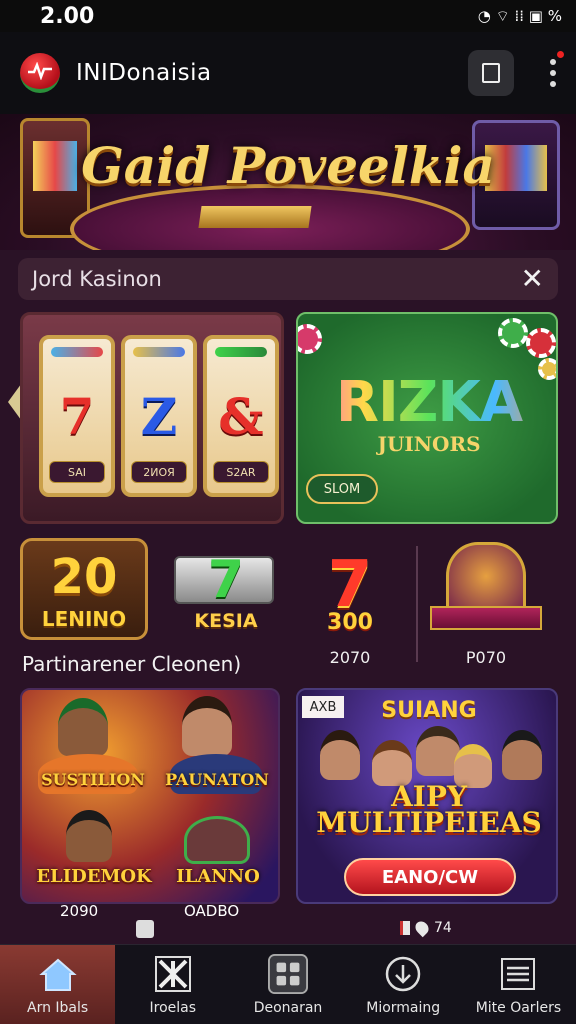  What do you see at coordinates (560, 54) in the screenshot?
I see `notification-dot` at bounding box center [560, 54].